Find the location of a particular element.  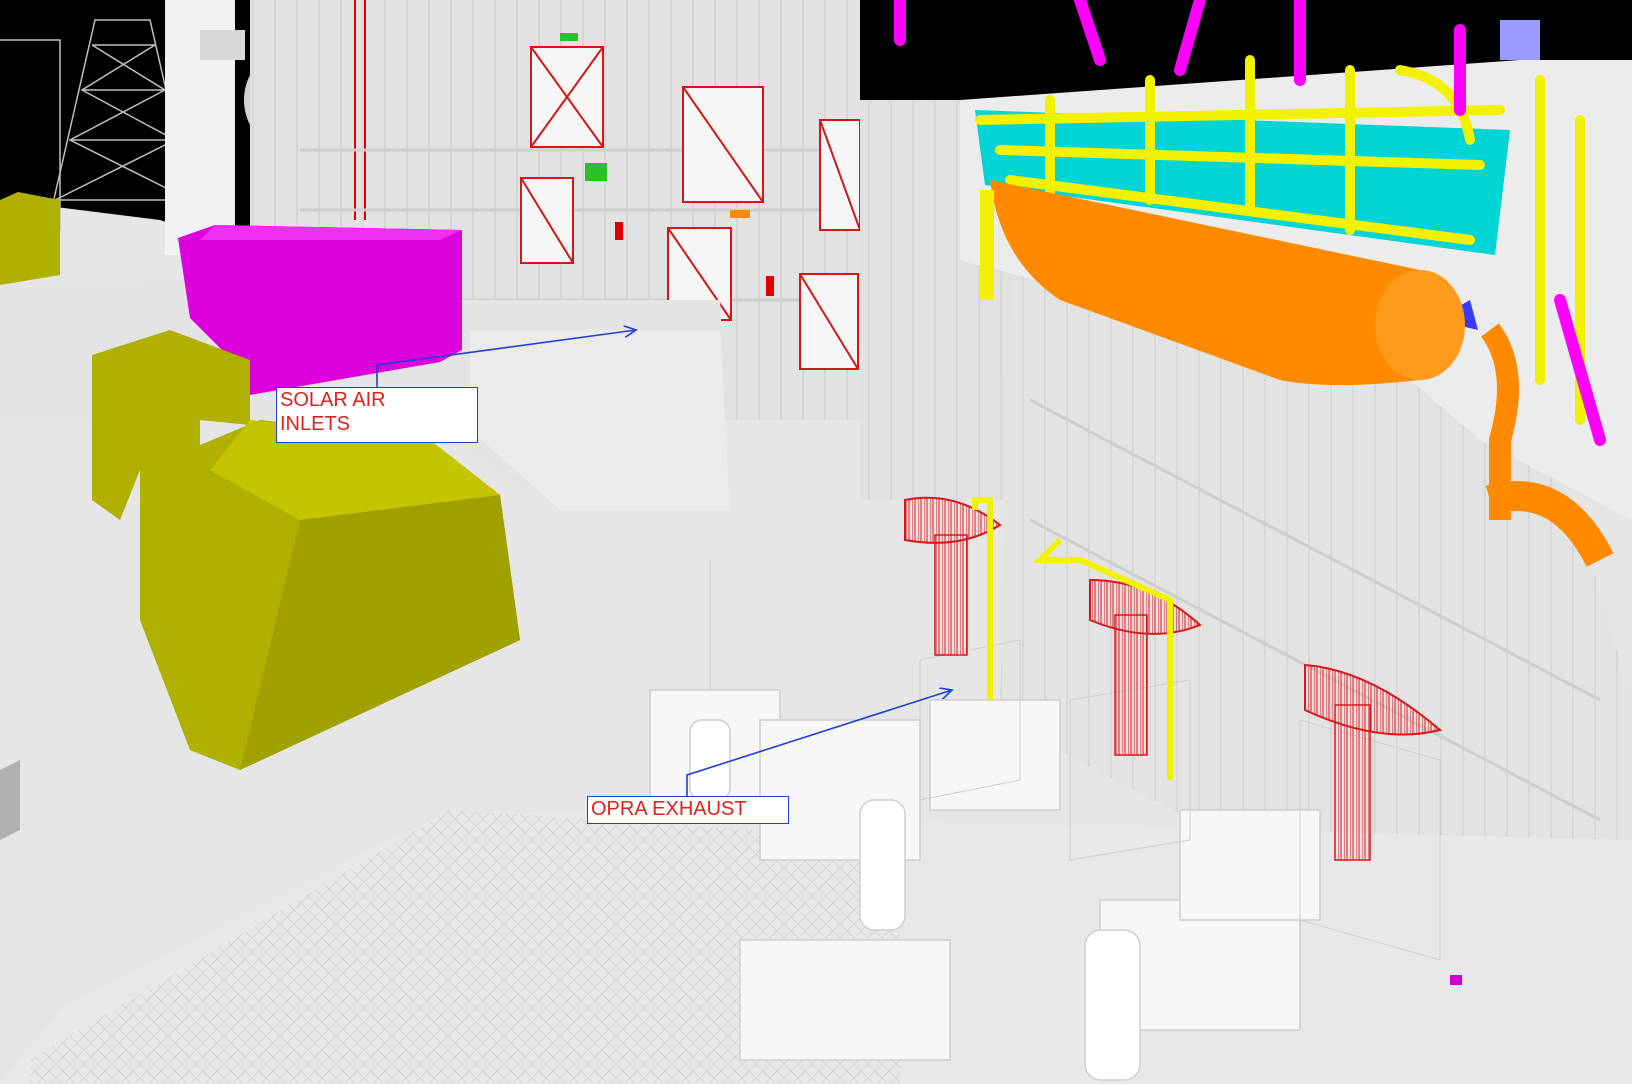

solar-air-inlets-label-line1: SOLAR AIR is located at coordinates (333, 400).